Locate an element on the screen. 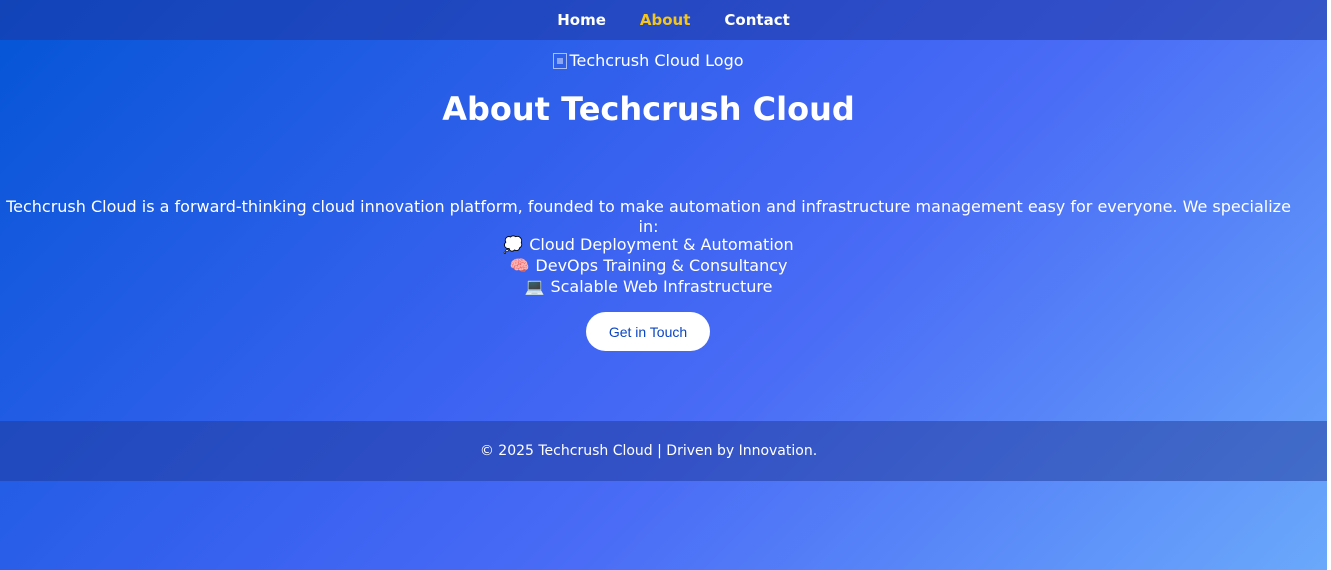 Image resolution: width=1331 pixels, height=570 pixels. service-label: Cloud Deployment & Automation is located at coordinates (661, 244).